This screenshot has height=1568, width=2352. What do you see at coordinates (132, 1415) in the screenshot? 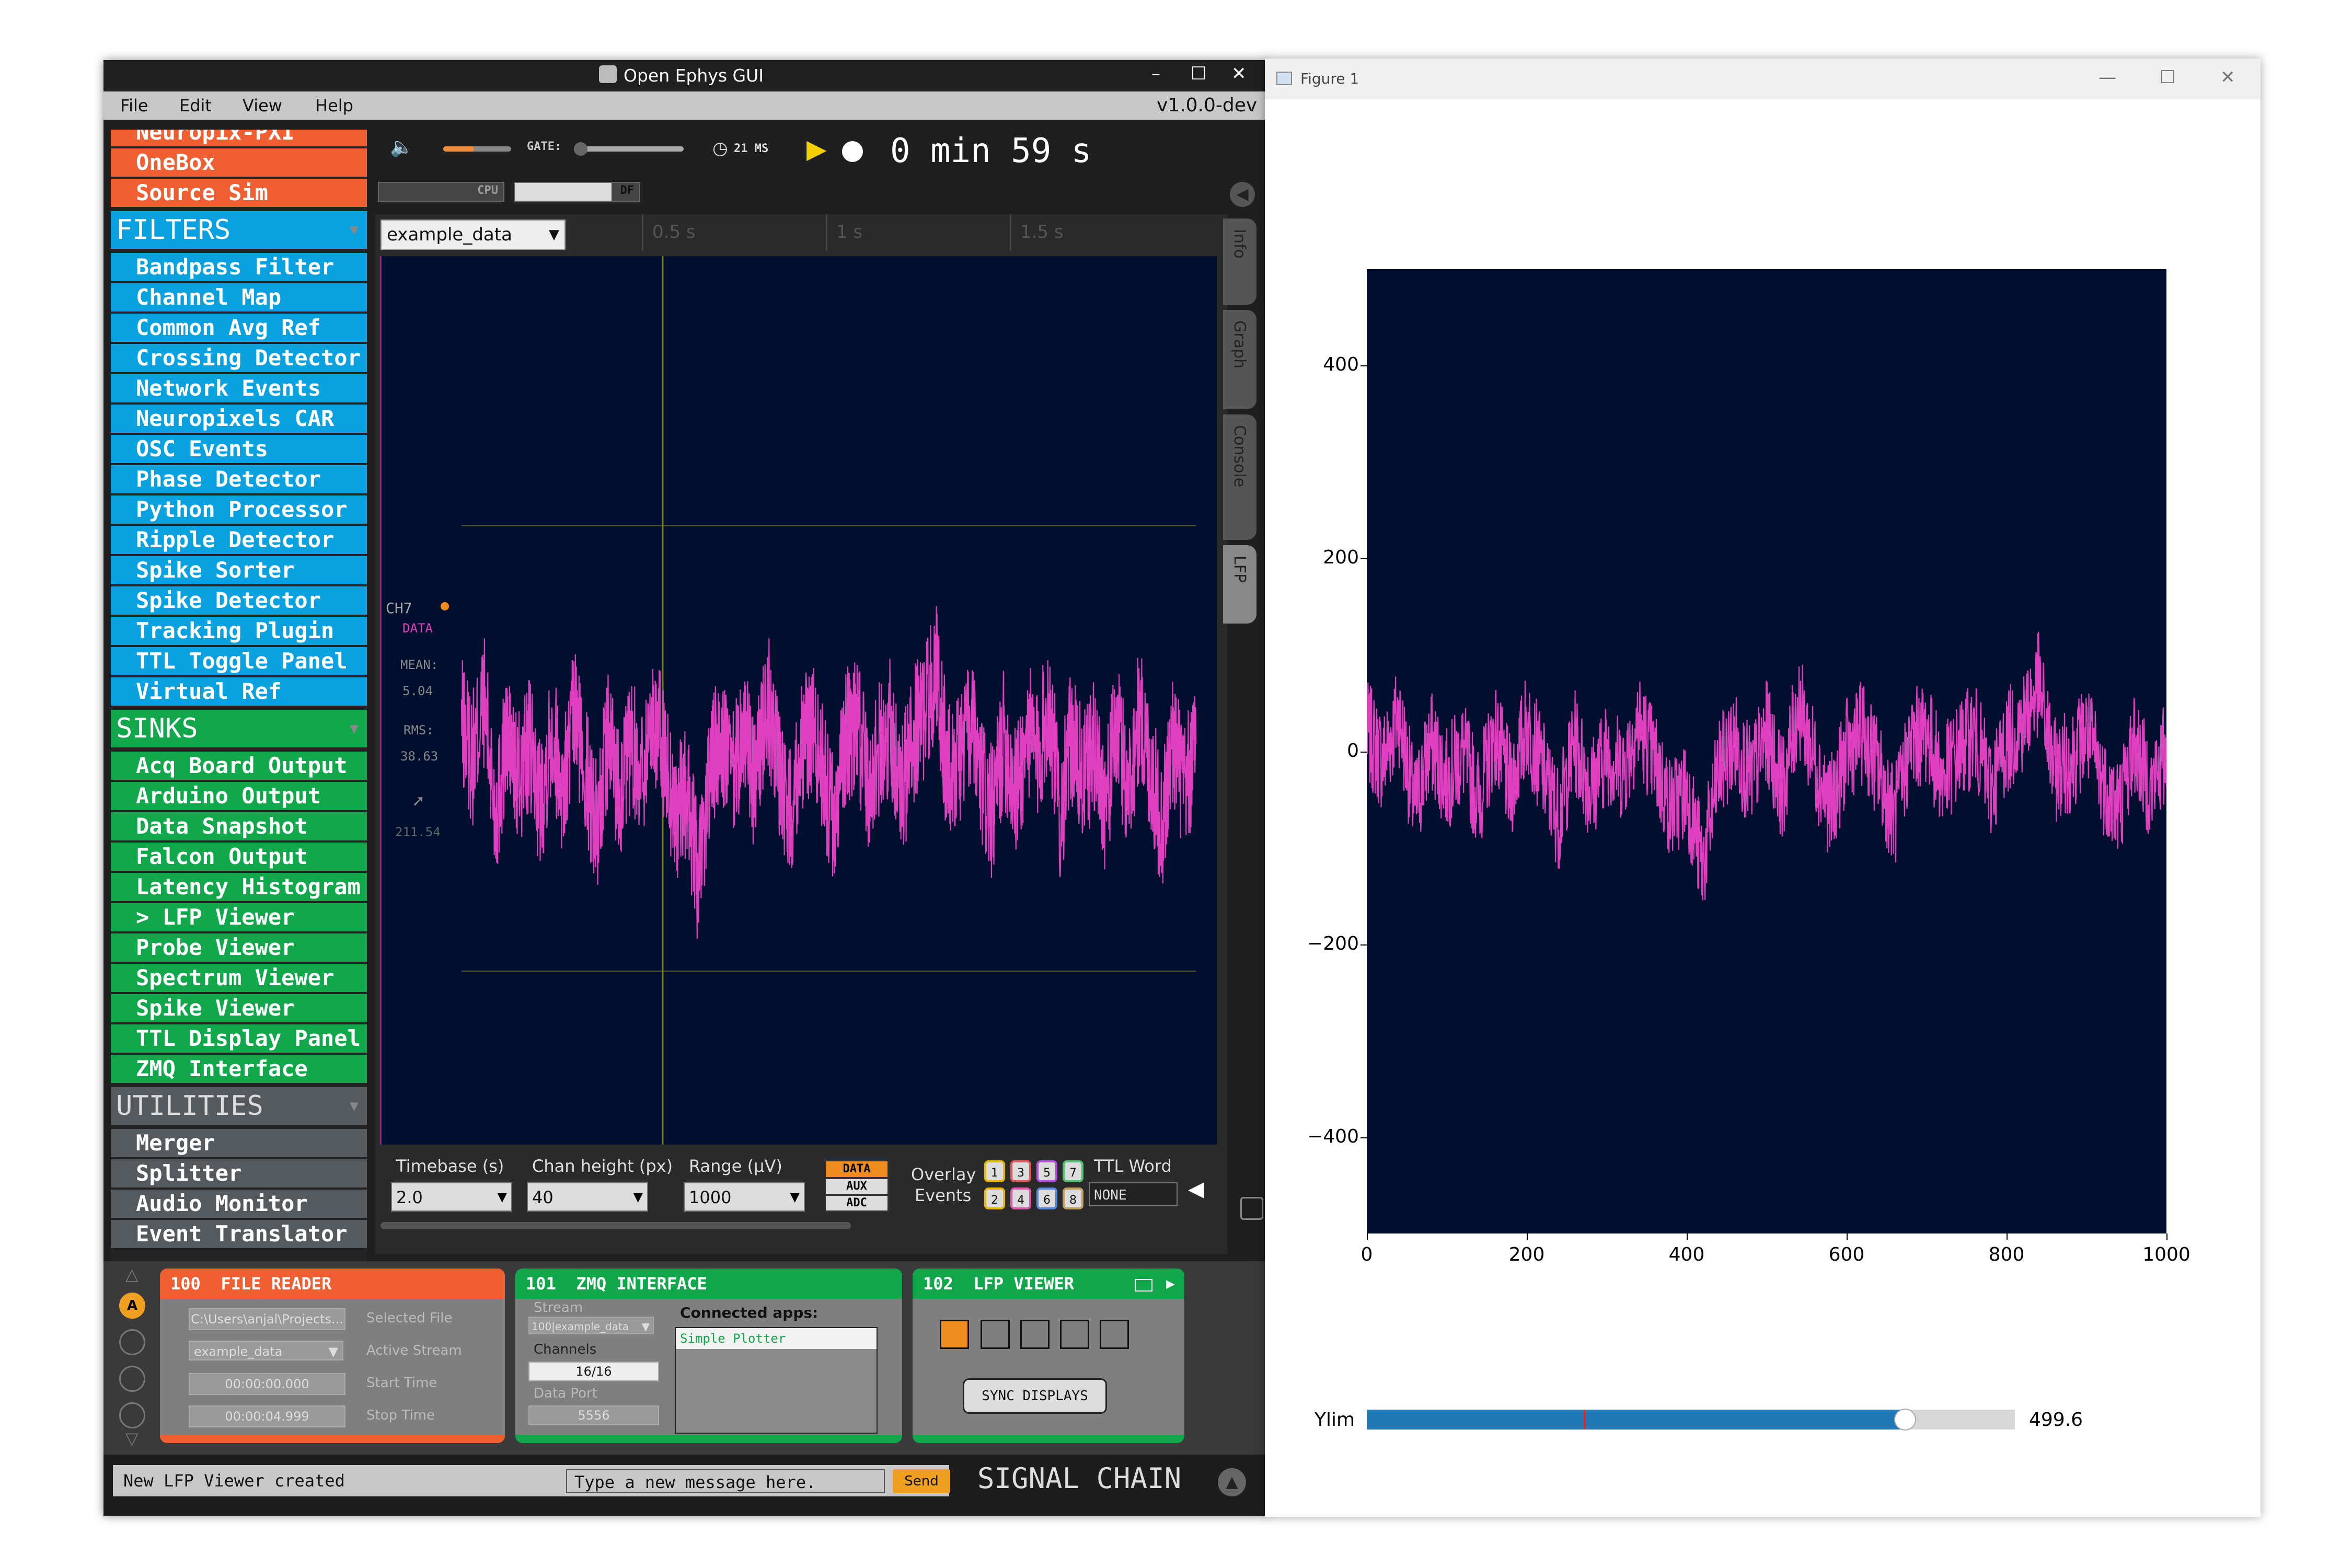
I see `signal-chain-d-button` at bounding box center [132, 1415].